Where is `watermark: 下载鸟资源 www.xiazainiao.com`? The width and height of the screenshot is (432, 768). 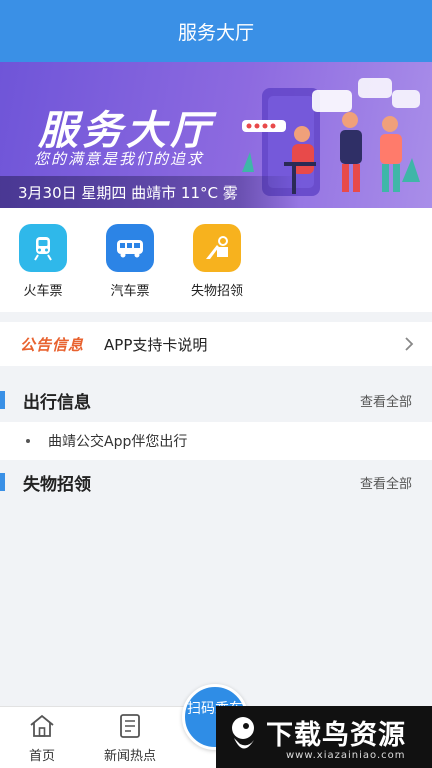 watermark: 下载鸟资源 www.xiazainiao.com is located at coordinates (324, 737).